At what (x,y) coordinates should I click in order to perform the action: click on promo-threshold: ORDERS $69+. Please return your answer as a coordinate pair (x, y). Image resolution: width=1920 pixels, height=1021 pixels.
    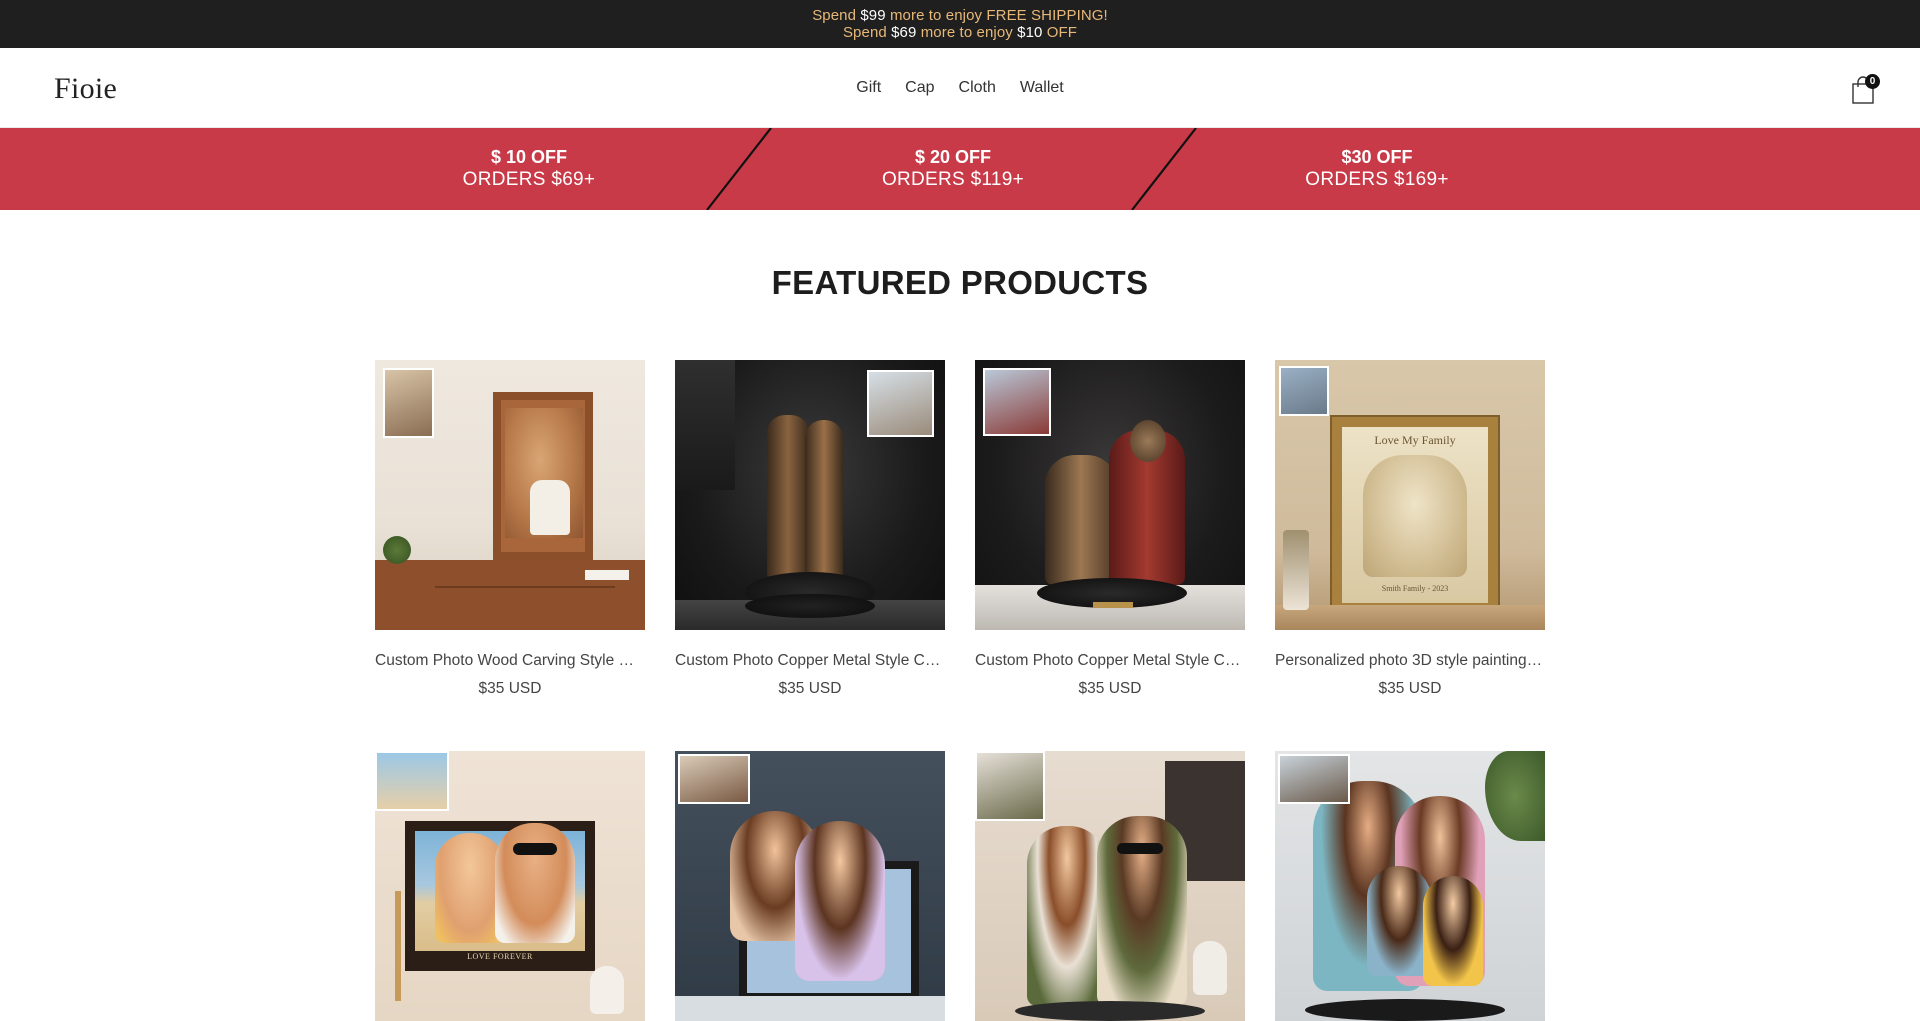
    Looking at the image, I should click on (529, 179).